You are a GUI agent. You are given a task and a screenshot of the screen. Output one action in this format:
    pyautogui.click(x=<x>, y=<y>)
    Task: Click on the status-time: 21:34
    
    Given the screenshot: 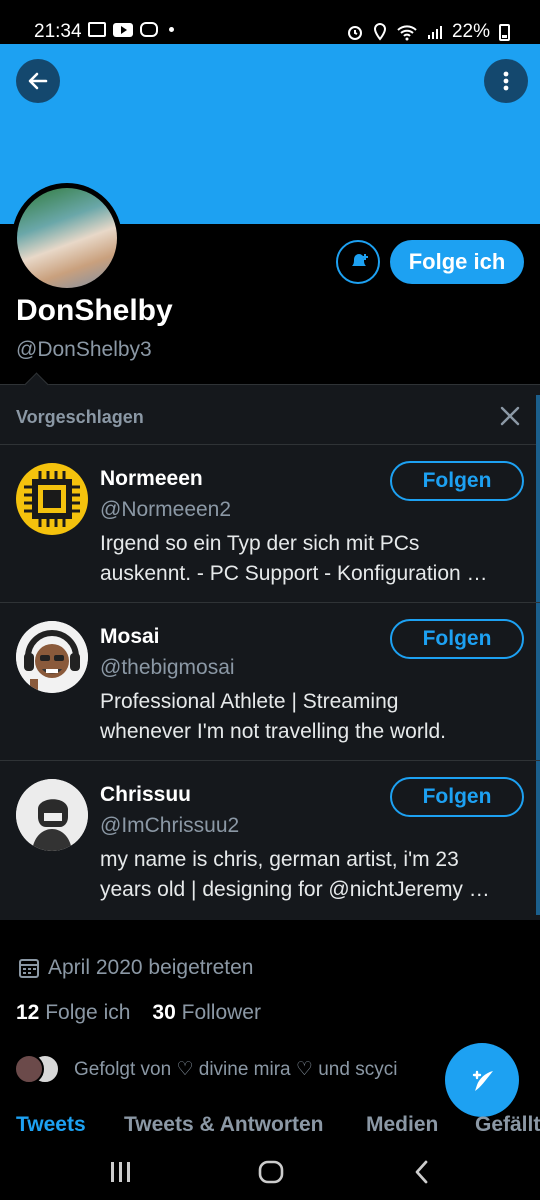 What is the action you would take?
    pyautogui.click(x=58, y=31)
    